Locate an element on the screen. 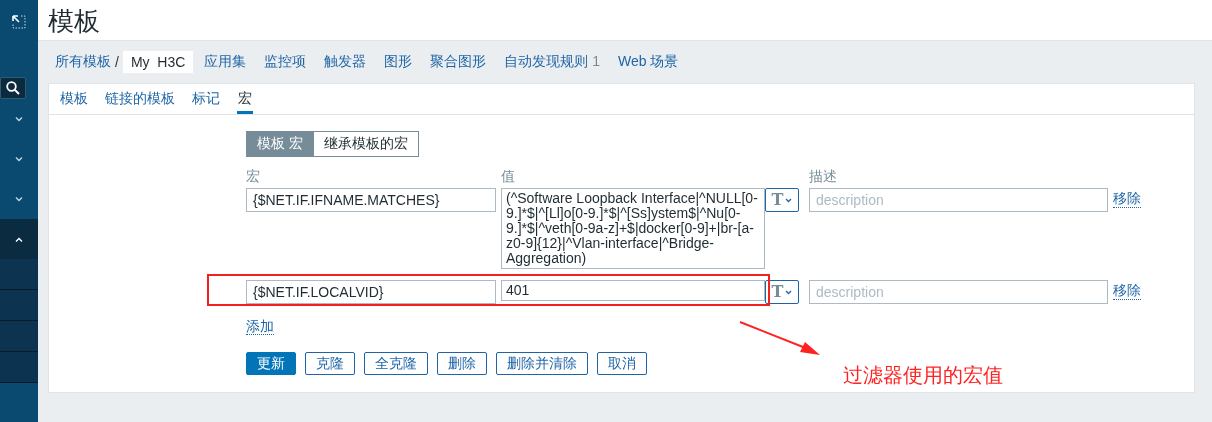 This screenshot has width=1212, height=422. action-button: 删除 is located at coordinates (462, 363).